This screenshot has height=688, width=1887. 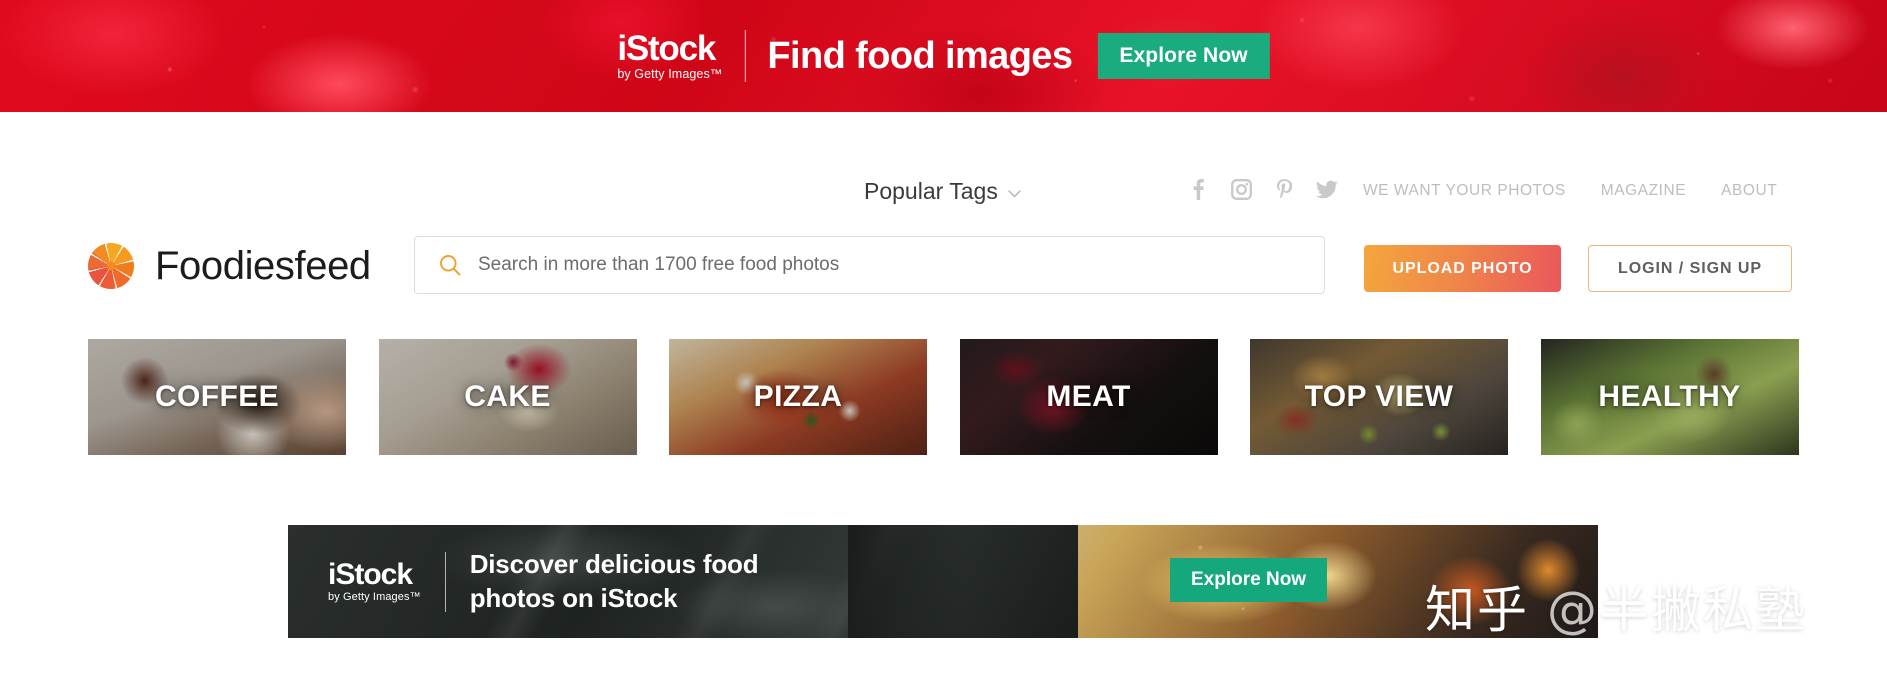 I want to click on nav-link-we-want-your-photos: WE WANT YOUR PHOTOS, so click(x=1464, y=191).